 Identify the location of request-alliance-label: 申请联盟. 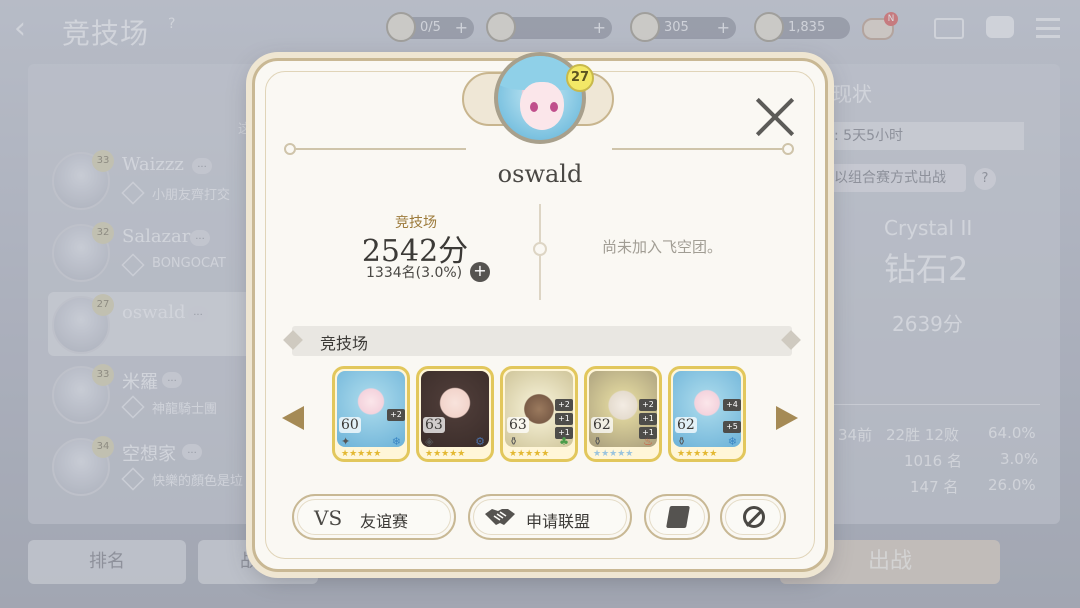
(558, 521).